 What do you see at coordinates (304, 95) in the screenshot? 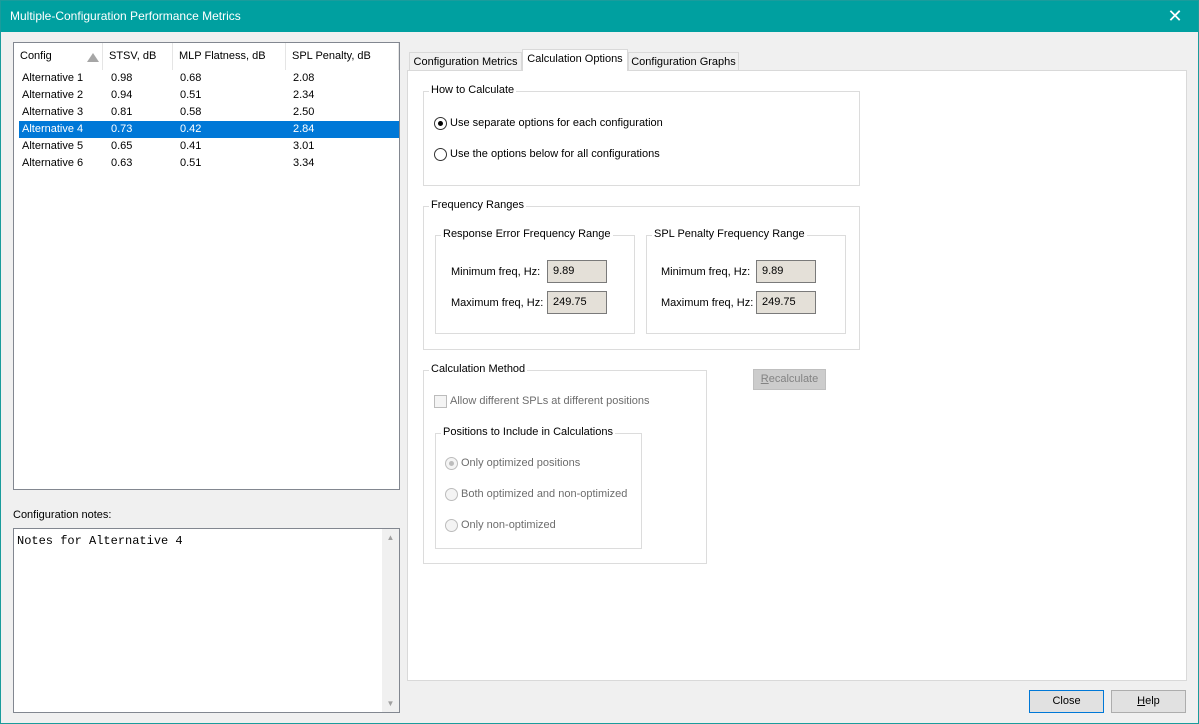
I see `cell-spl: 2.34` at bounding box center [304, 95].